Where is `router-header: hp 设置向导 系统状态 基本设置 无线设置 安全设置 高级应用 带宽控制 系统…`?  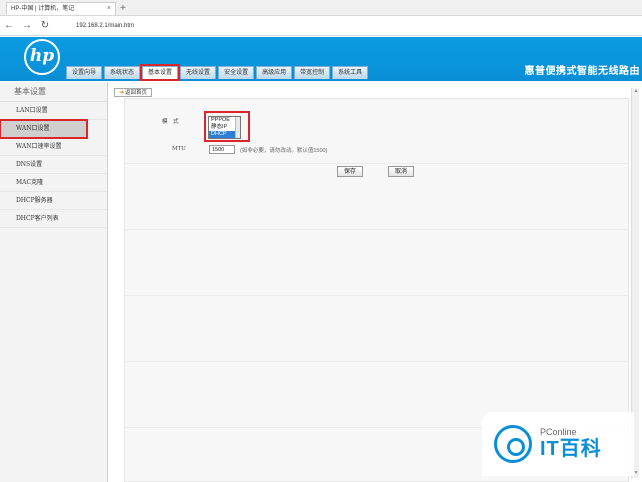
router-header: hp 设置向导 系统状态 基本设置 无线设置 安全设置 高级应用 带宽控制 系统… is located at coordinates (321, 59).